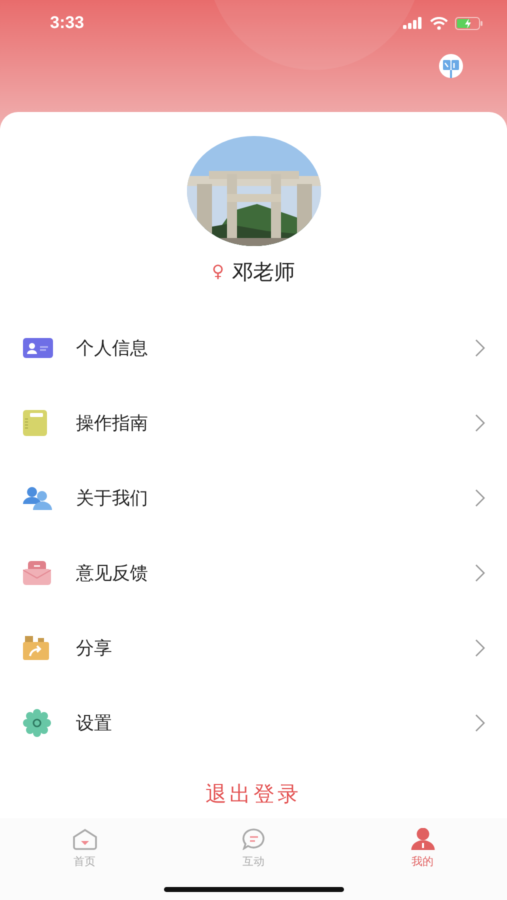 The image size is (507, 900). What do you see at coordinates (254, 794) in the screenshot?
I see `logout-button: 退出登录` at bounding box center [254, 794].